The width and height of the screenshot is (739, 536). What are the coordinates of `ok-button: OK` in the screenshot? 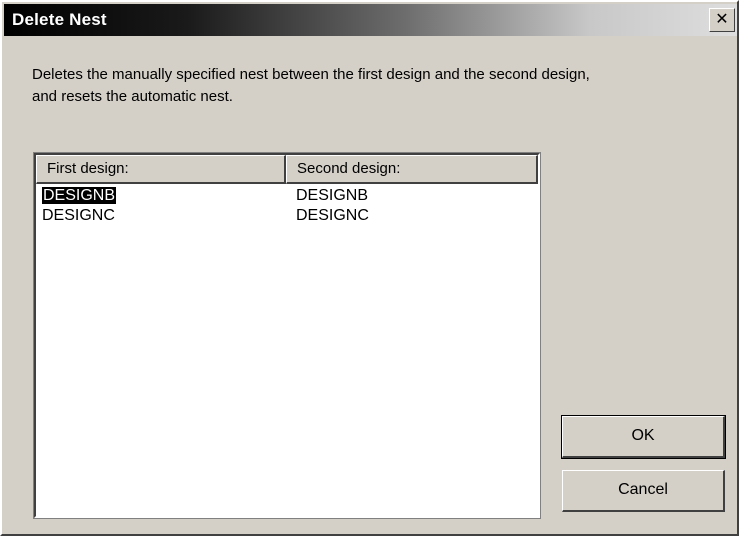 It's located at (643, 437).